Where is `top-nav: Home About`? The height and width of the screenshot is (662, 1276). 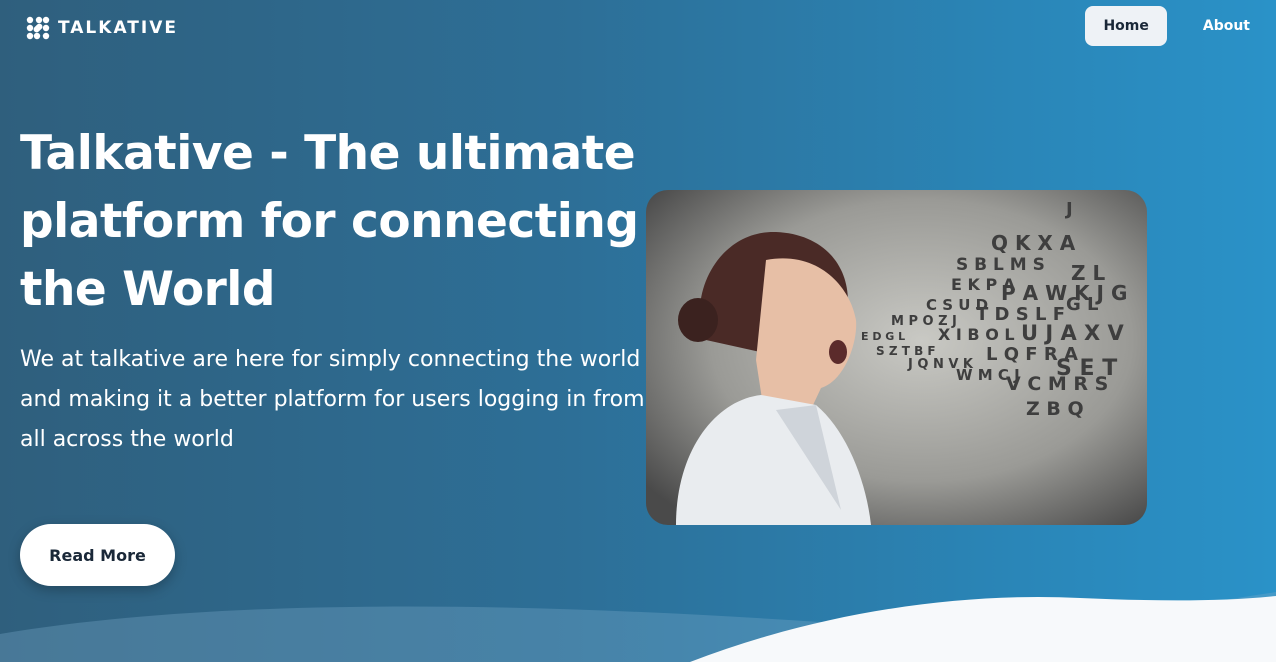
top-nav: Home About is located at coordinates (1170, 26).